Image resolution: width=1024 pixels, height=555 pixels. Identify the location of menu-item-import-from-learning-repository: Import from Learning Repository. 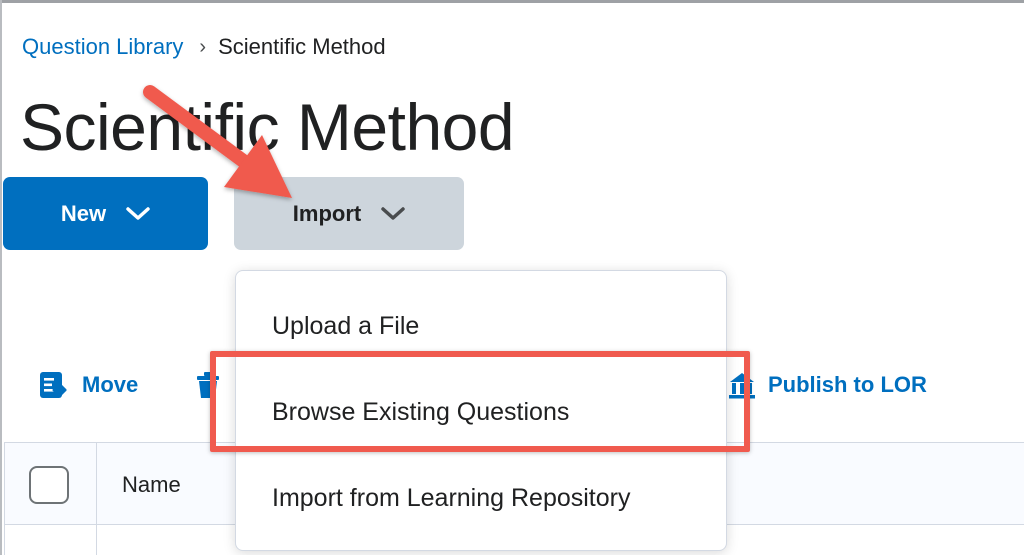
(451, 498).